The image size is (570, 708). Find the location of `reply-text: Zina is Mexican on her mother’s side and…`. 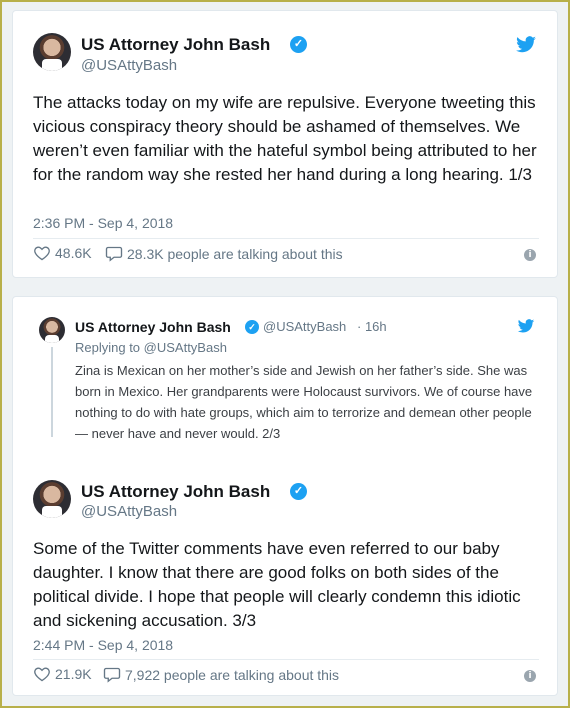

reply-text: Zina is Mexican on her mother’s side and… is located at coordinates (304, 402).